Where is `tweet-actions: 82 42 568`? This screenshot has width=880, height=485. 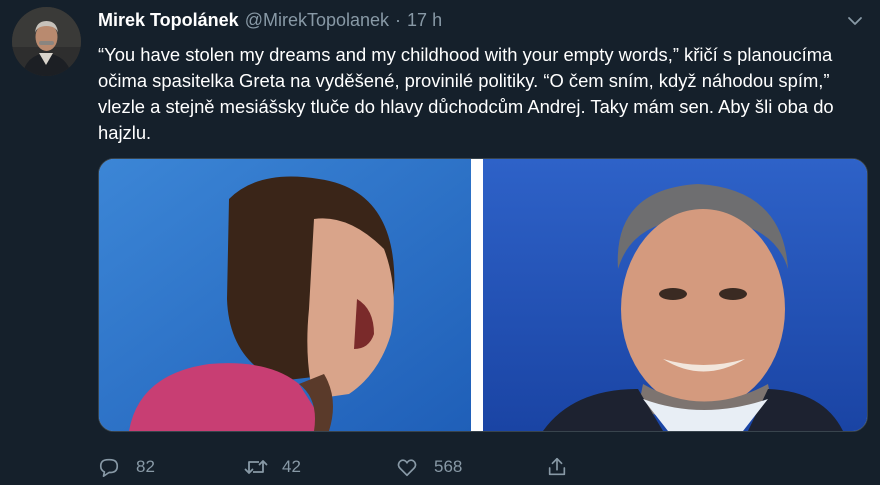
tweet-actions: 82 42 568 is located at coordinates (341, 467).